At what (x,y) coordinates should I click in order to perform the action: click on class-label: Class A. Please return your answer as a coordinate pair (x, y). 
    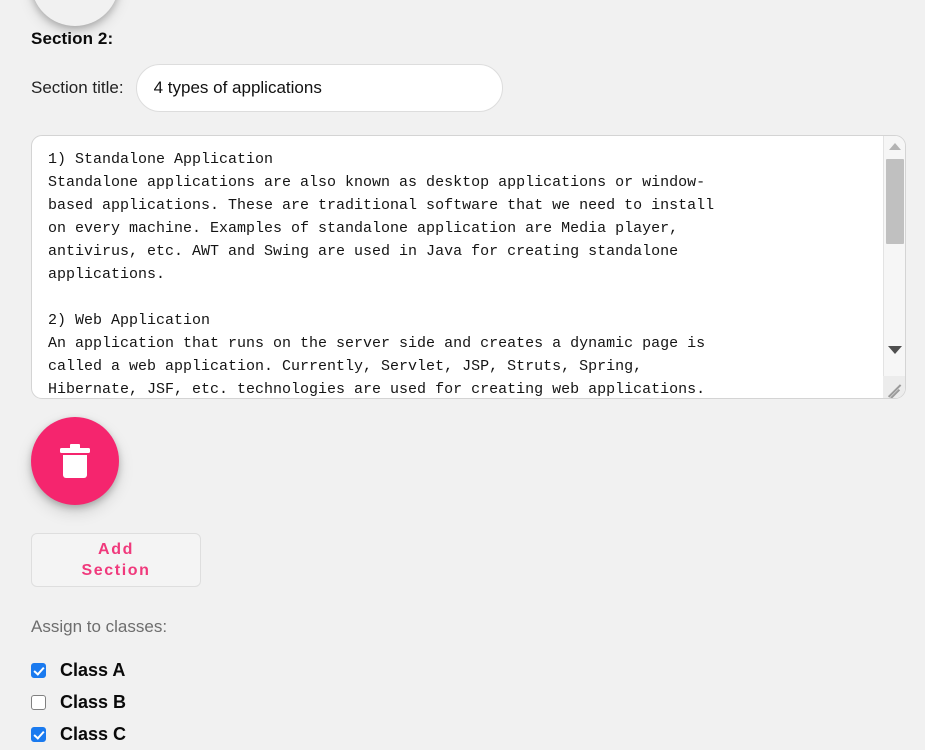
    Looking at the image, I should click on (93, 669).